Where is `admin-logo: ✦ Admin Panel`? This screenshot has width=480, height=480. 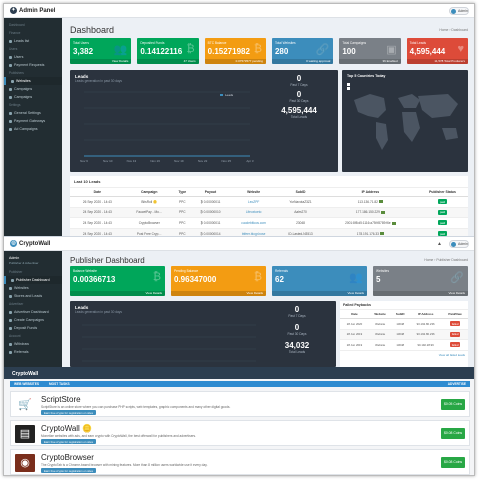 admin-logo: ✦ Admin Panel is located at coordinates (32, 10).